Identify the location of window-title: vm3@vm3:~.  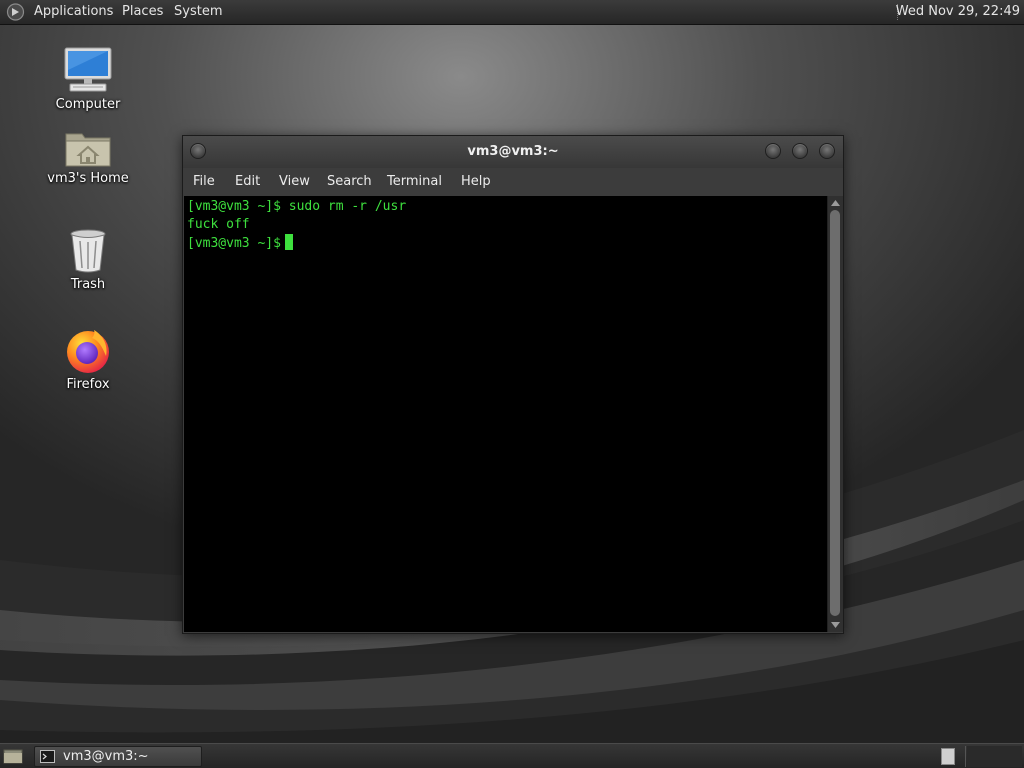
(513, 151).